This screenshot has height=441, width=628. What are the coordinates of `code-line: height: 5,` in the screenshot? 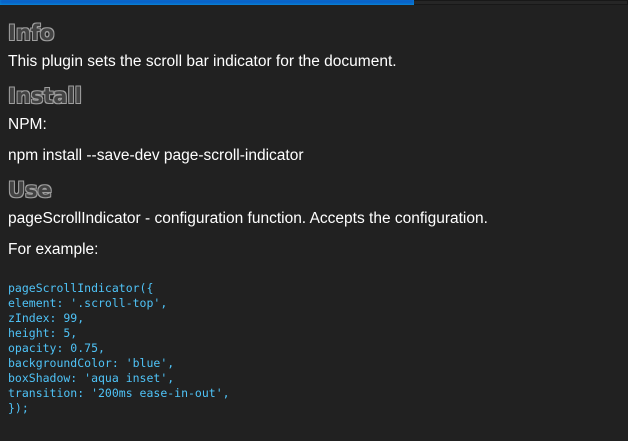 It's located at (43, 333).